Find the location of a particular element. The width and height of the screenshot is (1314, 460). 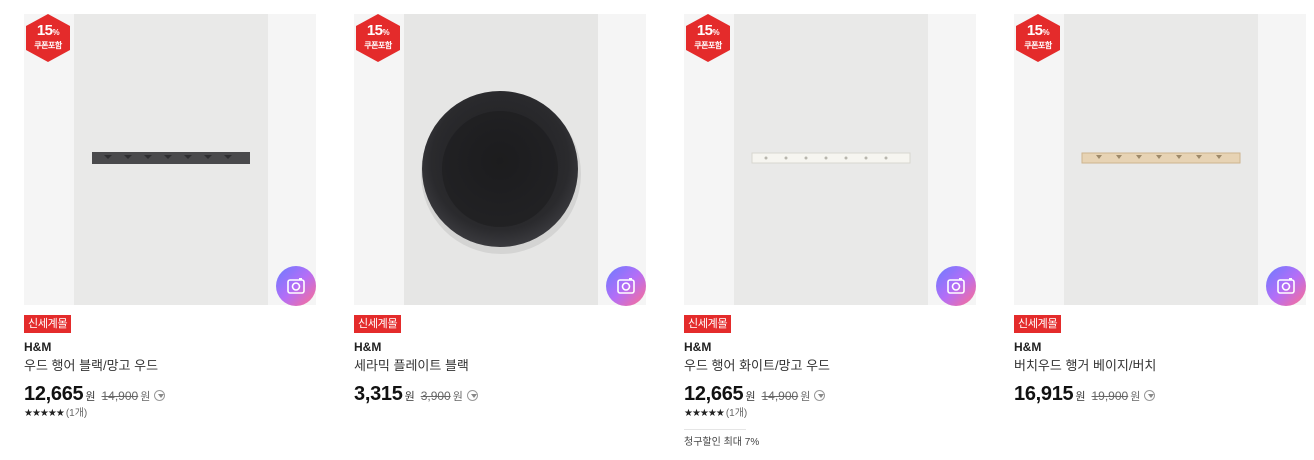

hanger-birch-illustration is located at coordinates (1161, 158).